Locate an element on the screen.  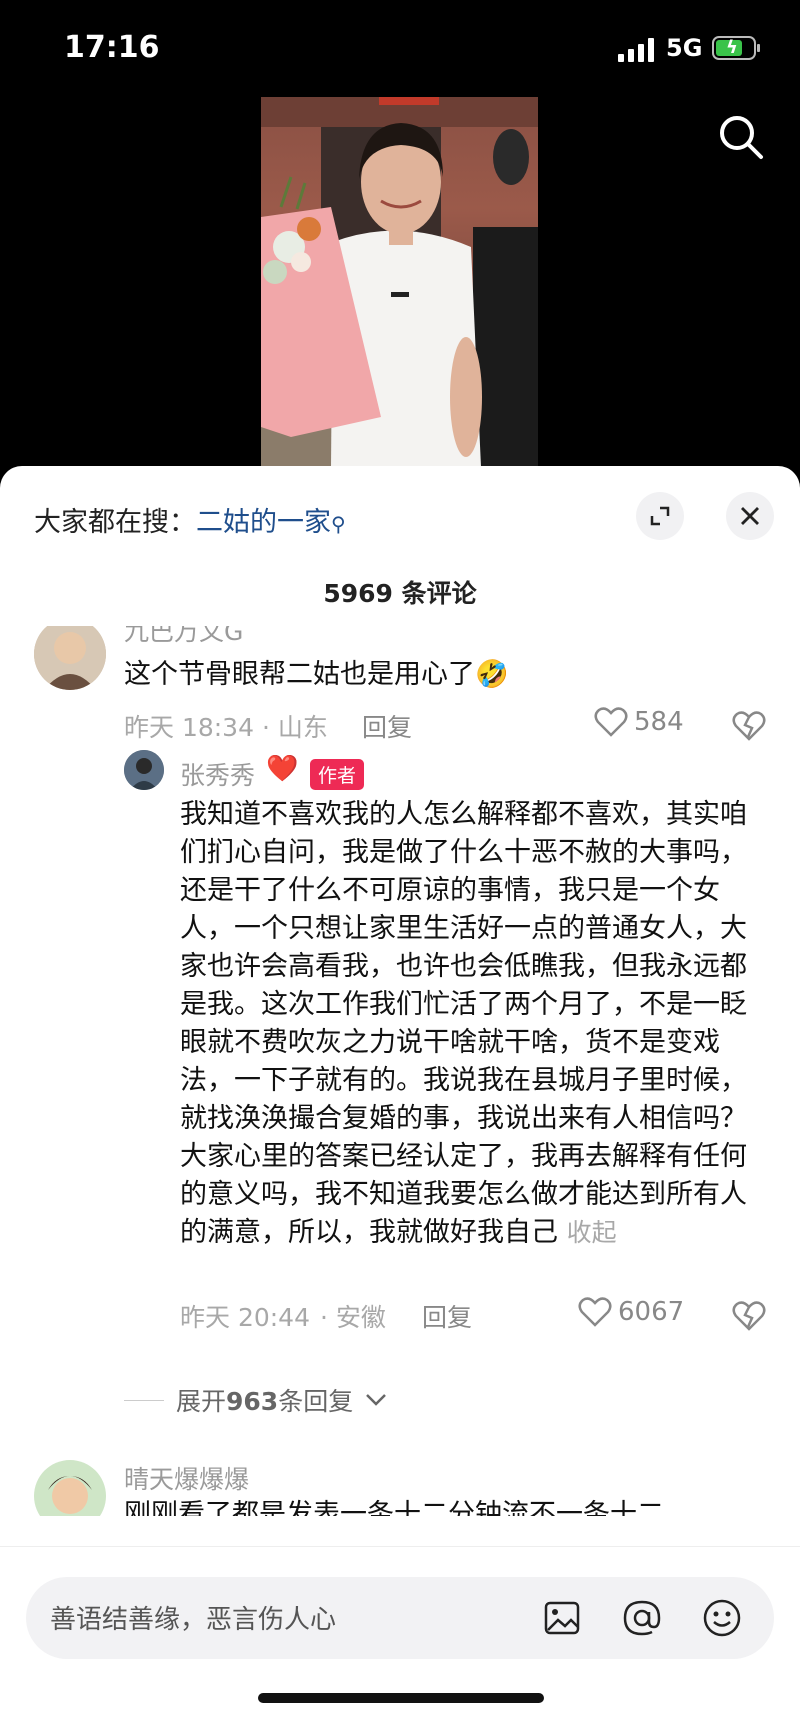
comment-time: 昨天 18:34 is located at coordinates (189, 727).